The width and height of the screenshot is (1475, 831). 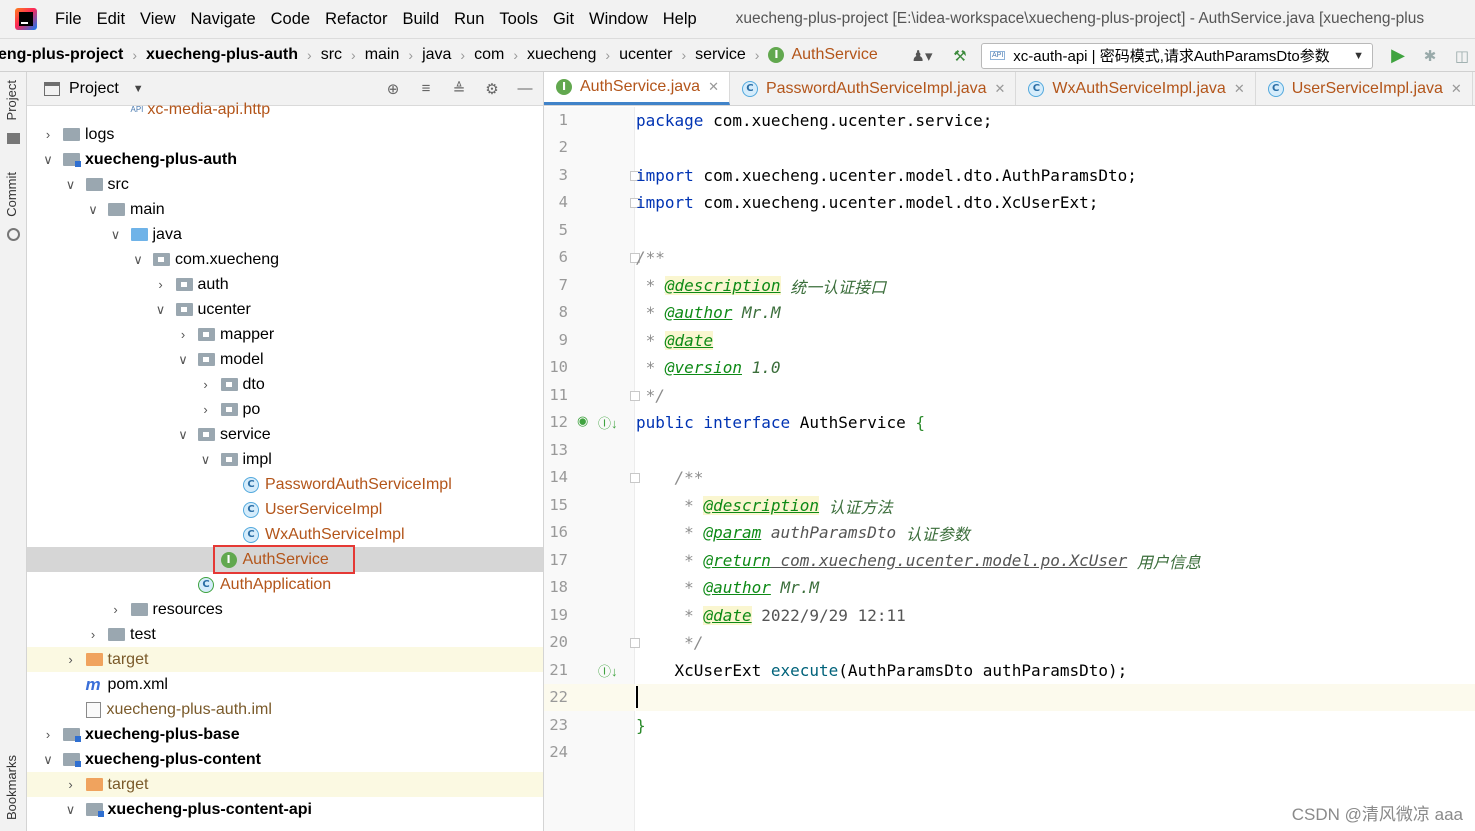 What do you see at coordinates (556, 175) in the screenshot?
I see `line-number: 3` at bounding box center [556, 175].